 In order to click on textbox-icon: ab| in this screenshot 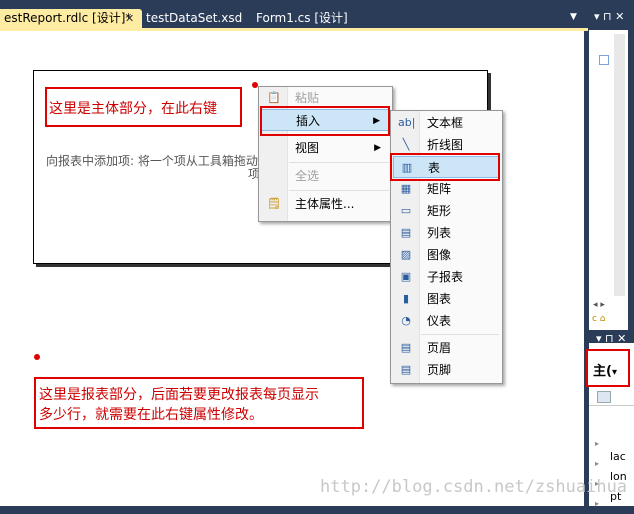, I will do `click(407, 122)`.